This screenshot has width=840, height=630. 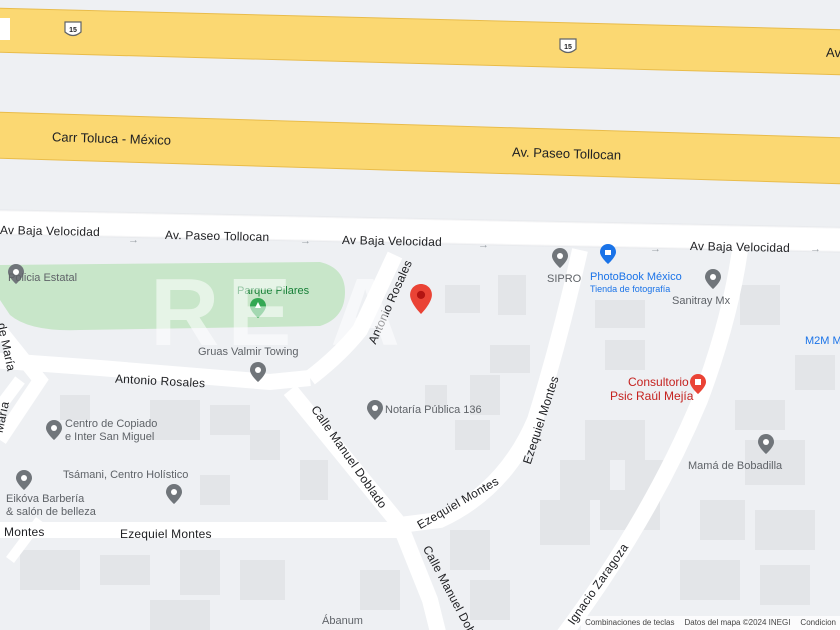 What do you see at coordinates (701, 301) in the screenshot?
I see `poi-label-sanitray: Sanitray Mx` at bounding box center [701, 301].